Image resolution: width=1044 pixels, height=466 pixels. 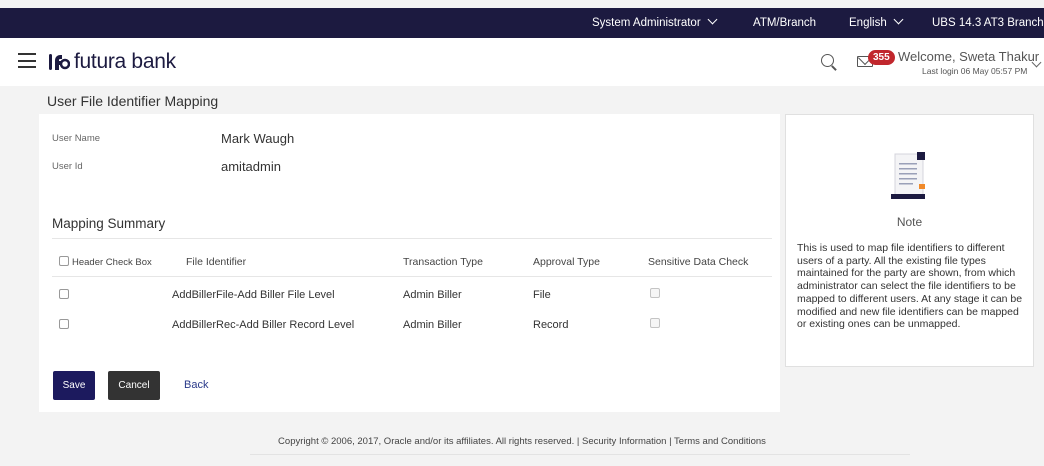 What do you see at coordinates (216, 262) in the screenshot?
I see `column-header-file-identifier: File Identifier` at bounding box center [216, 262].